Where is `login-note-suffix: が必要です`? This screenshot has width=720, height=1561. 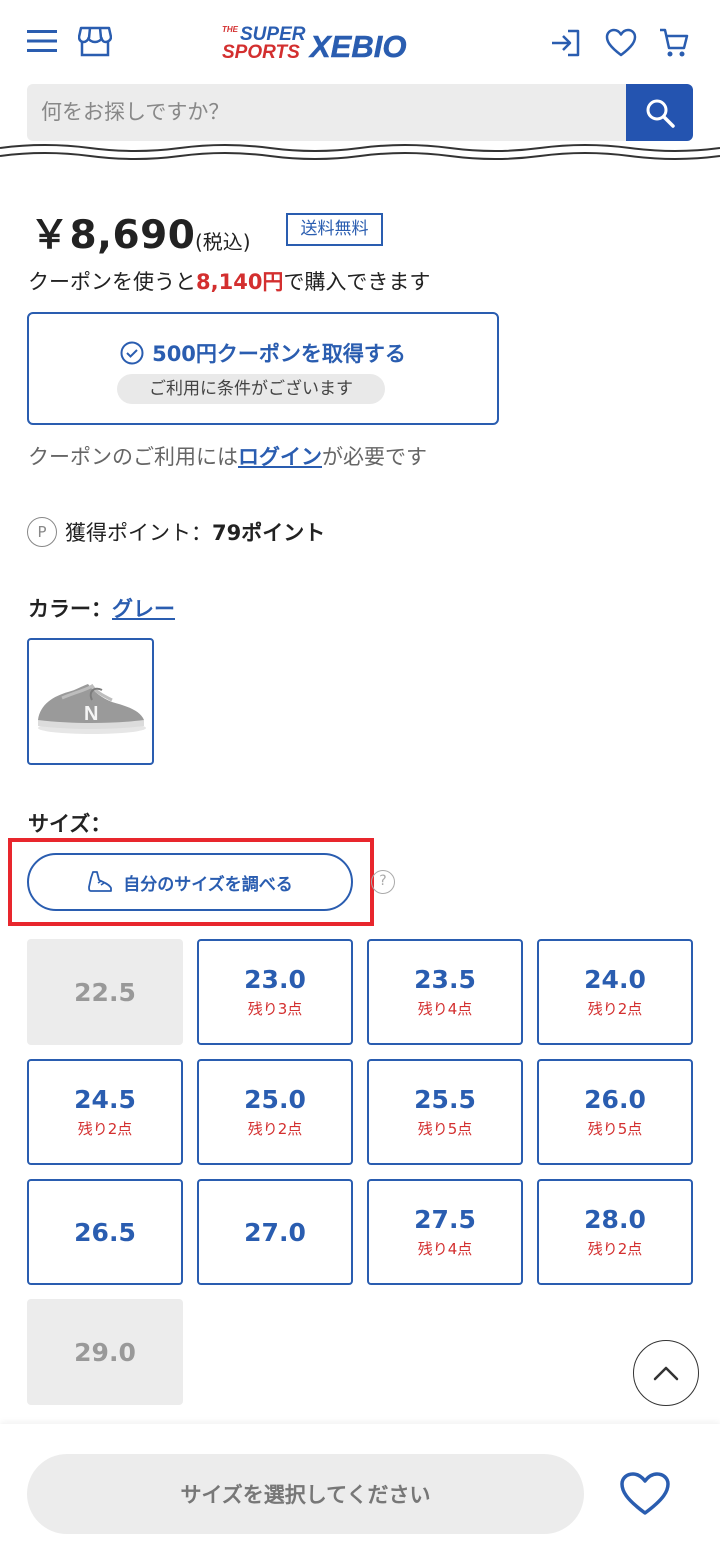
login-note-suffix: が必要です is located at coordinates (374, 457).